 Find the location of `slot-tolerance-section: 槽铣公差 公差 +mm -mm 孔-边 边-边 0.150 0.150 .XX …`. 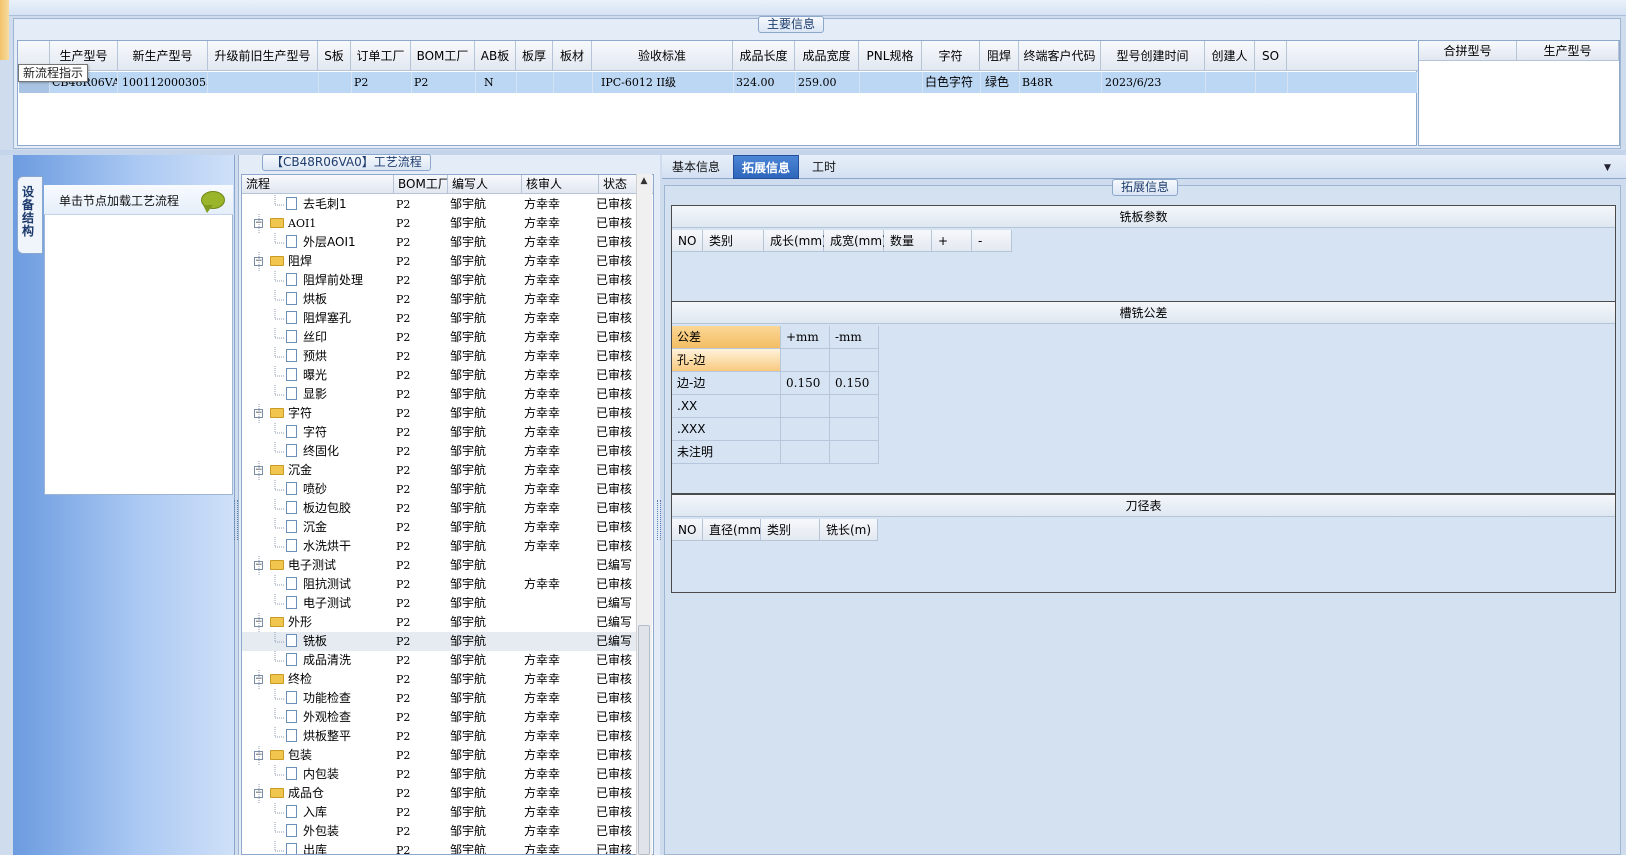

slot-tolerance-section: 槽铣公差 公差 +mm -mm 孔-边 边-边 0.150 0.150 .XX … is located at coordinates (1143, 397).